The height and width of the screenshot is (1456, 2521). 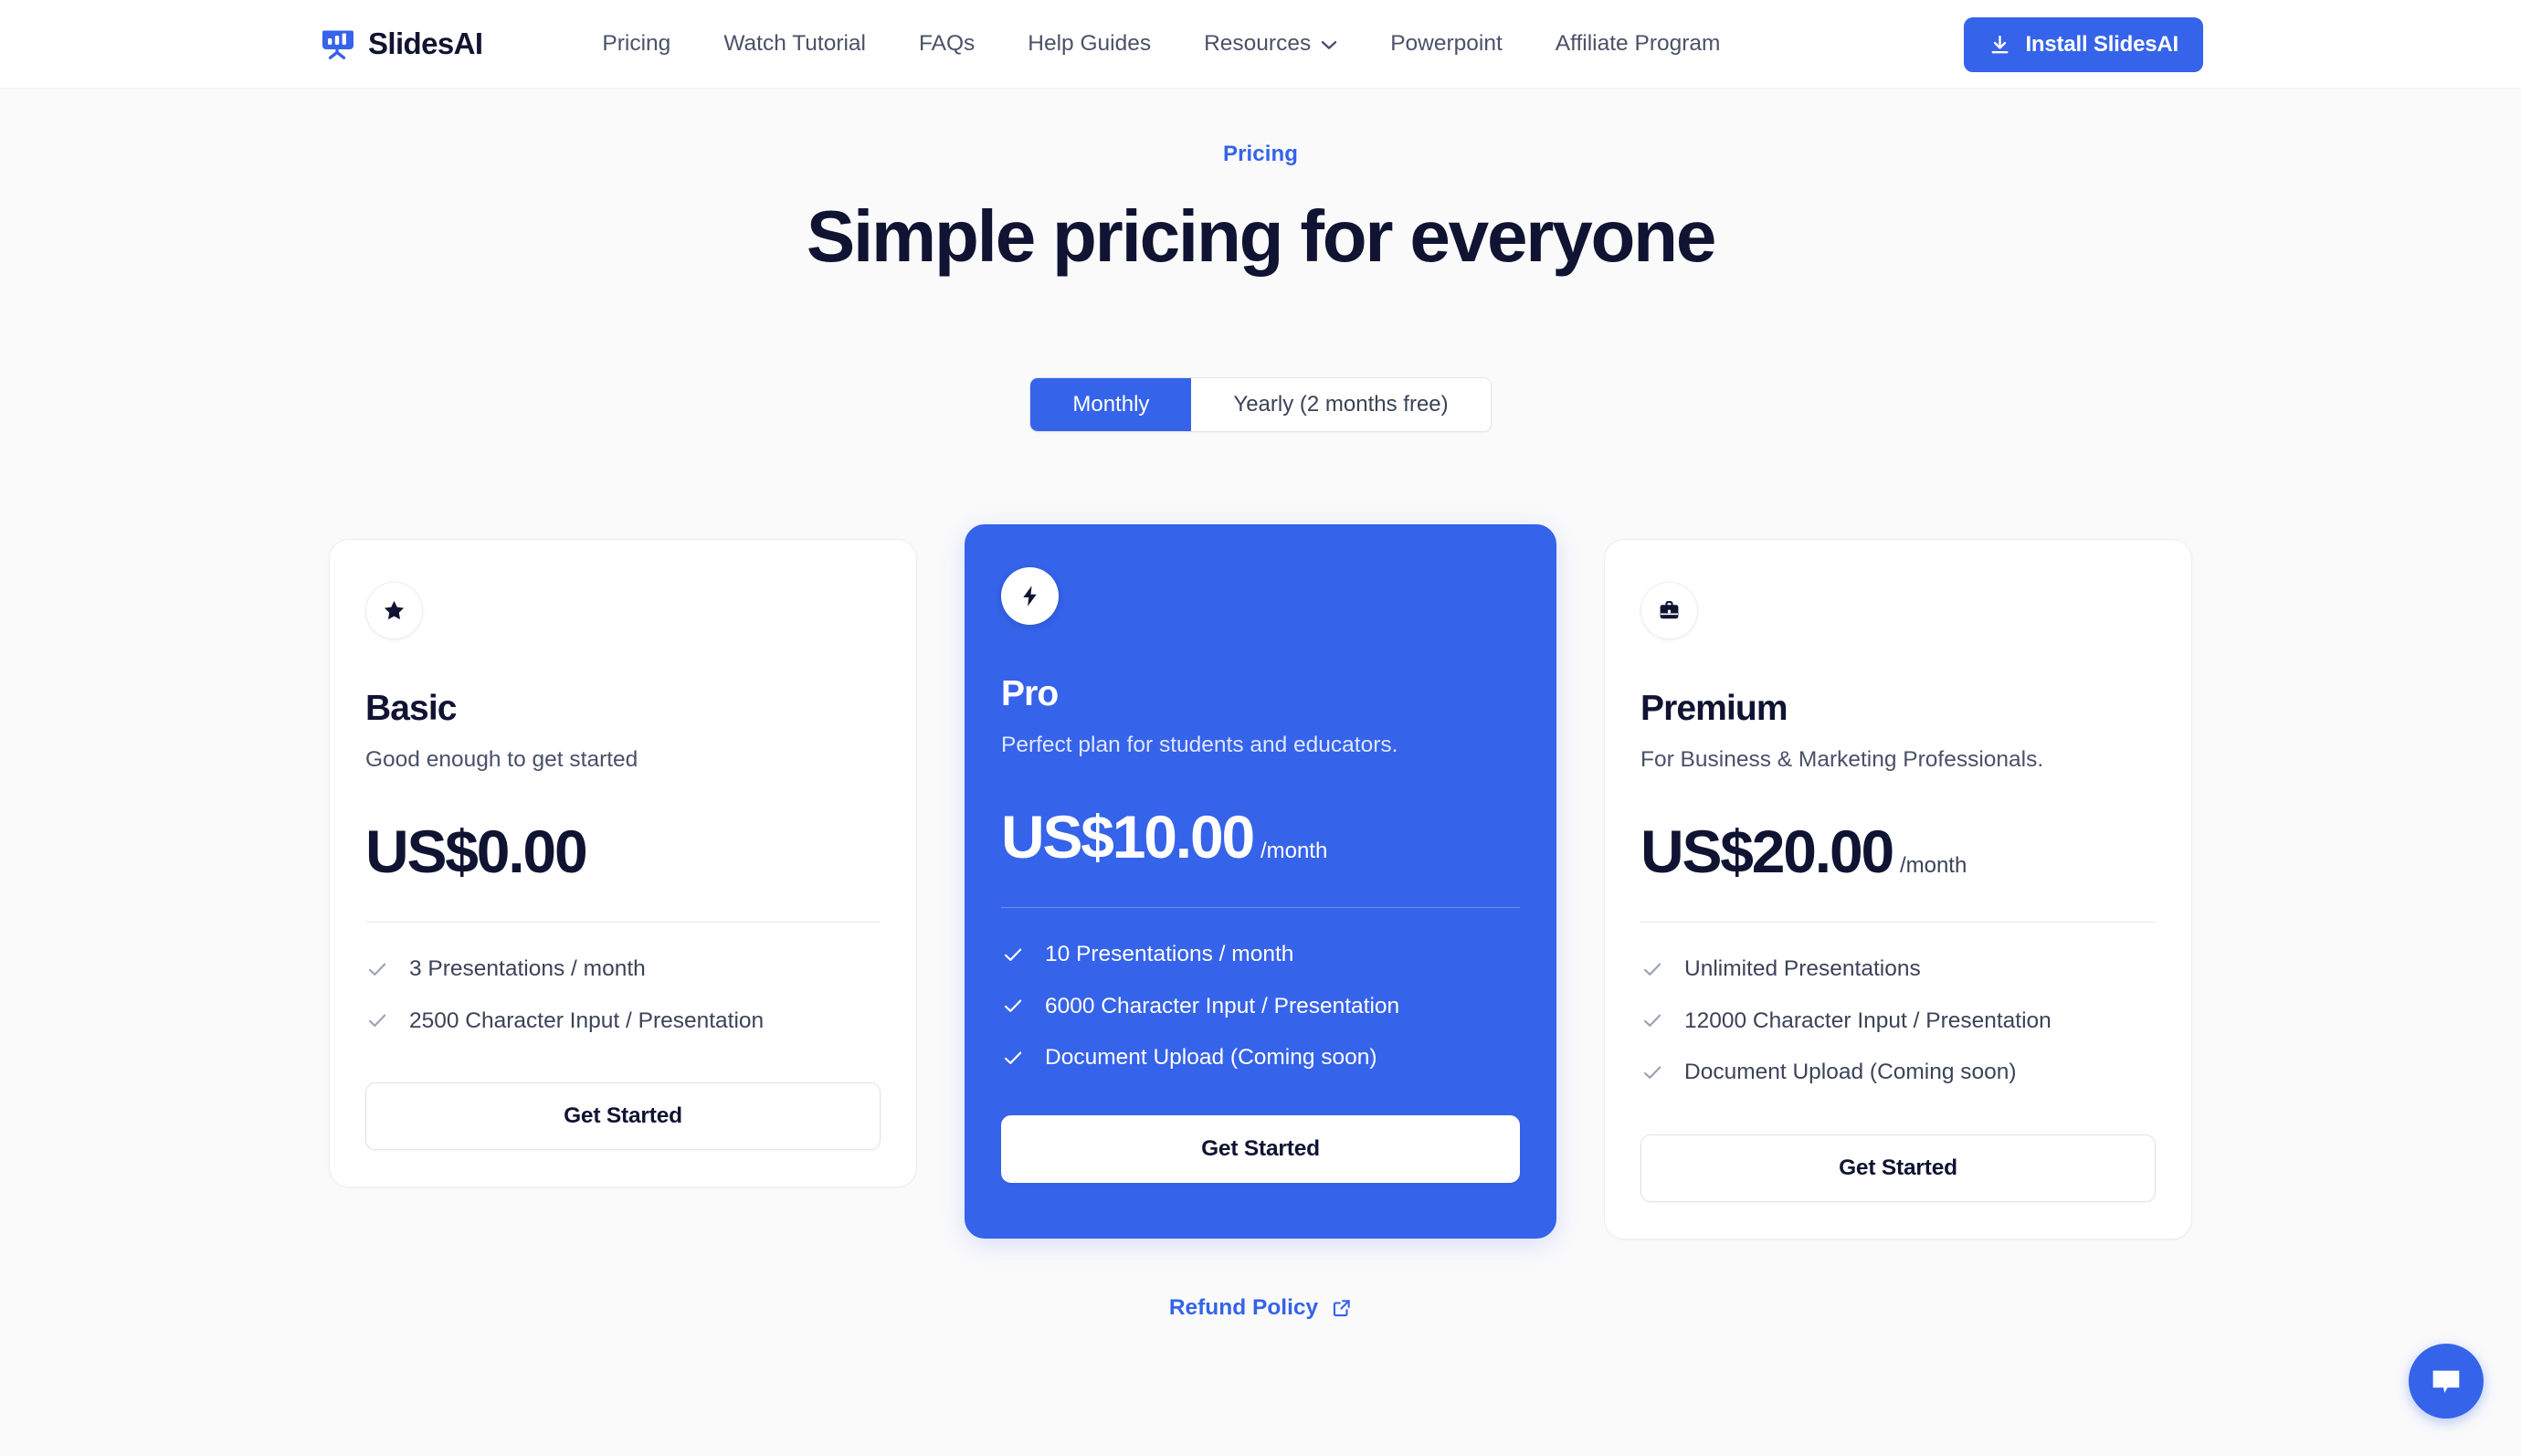 What do you see at coordinates (477, 852) in the screenshot?
I see `plan-price: US$0.00` at bounding box center [477, 852].